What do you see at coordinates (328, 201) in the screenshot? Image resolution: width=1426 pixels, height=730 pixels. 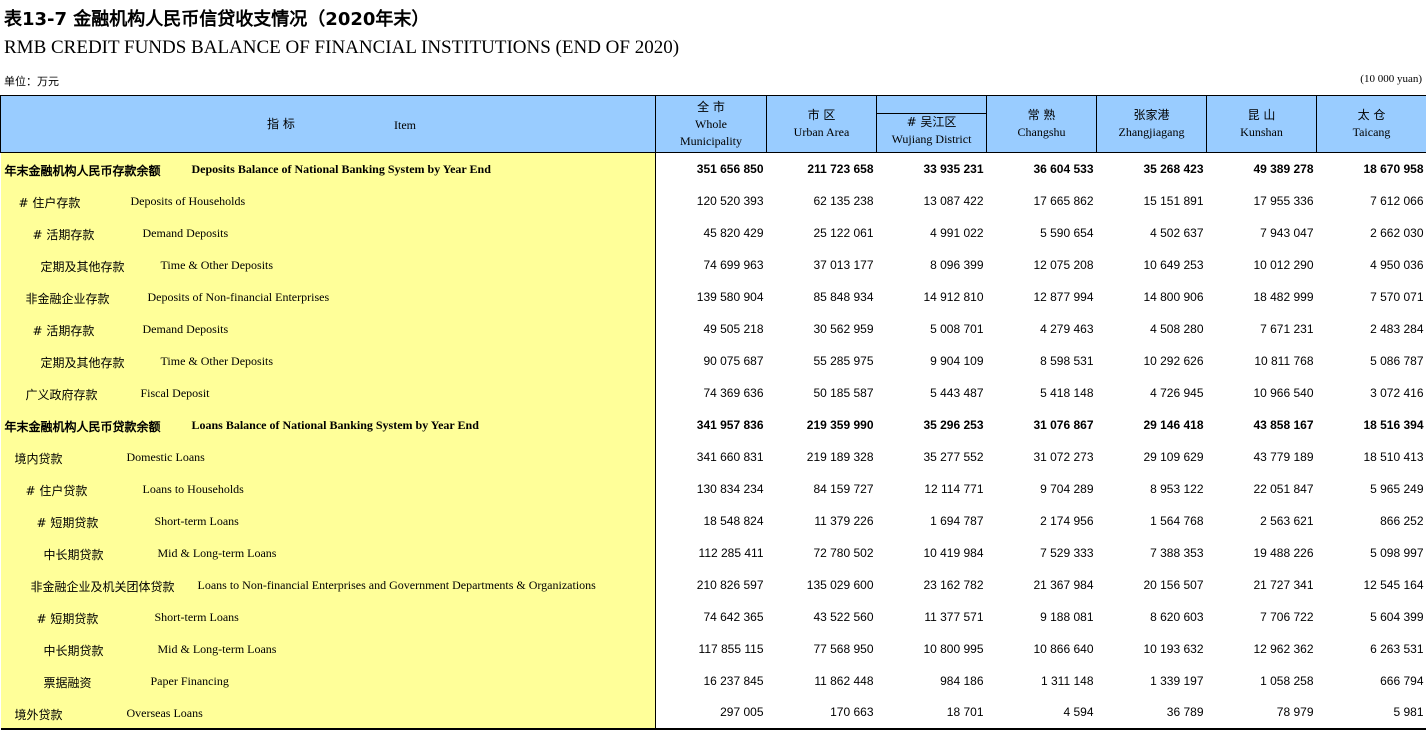 I see `row-label: # 住户存款Deposits of Households` at bounding box center [328, 201].